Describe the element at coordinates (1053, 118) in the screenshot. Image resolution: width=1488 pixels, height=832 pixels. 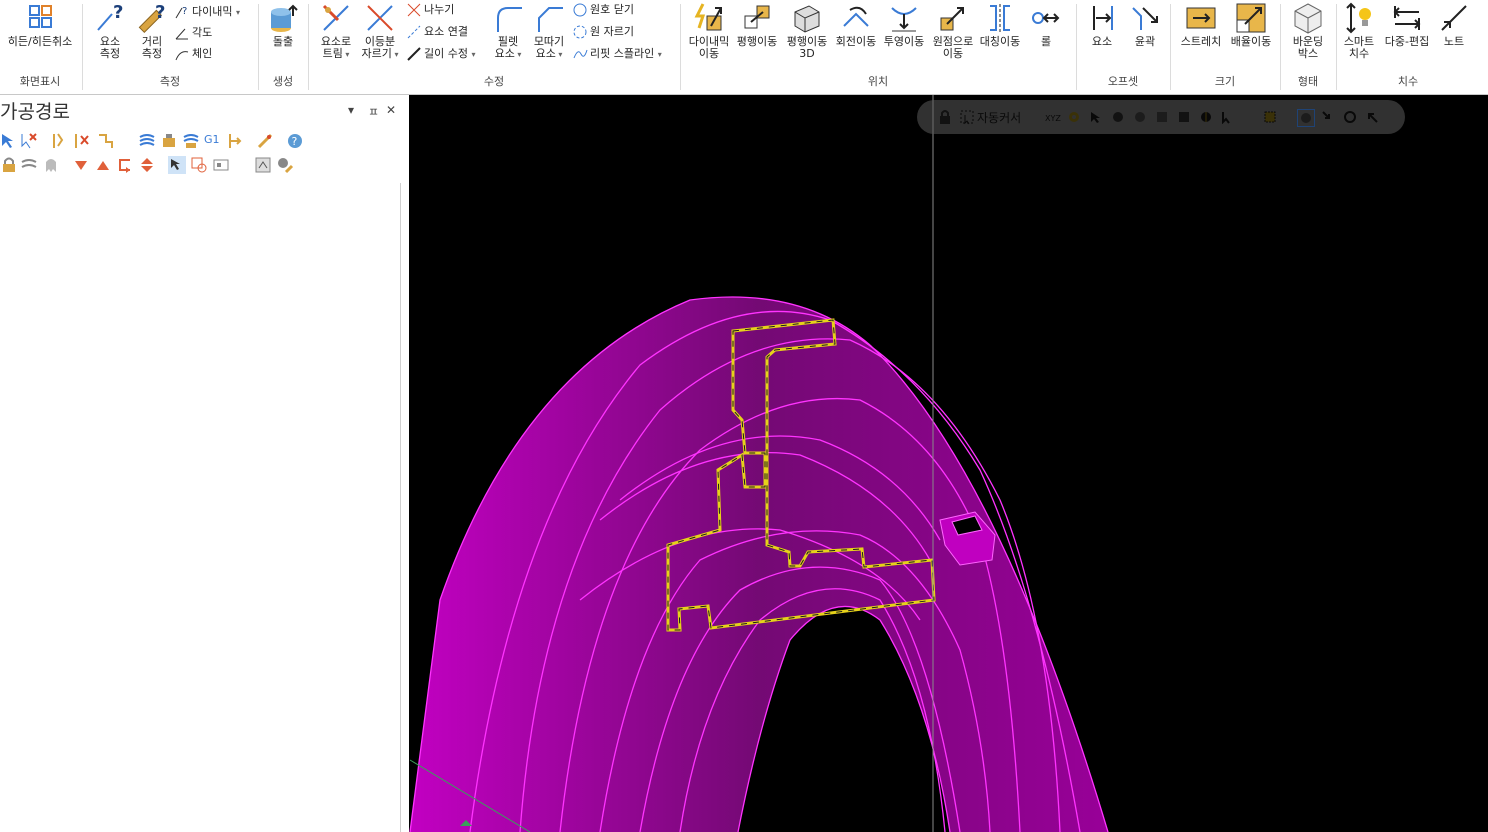
I see `xyz-button: XYZ` at that location.